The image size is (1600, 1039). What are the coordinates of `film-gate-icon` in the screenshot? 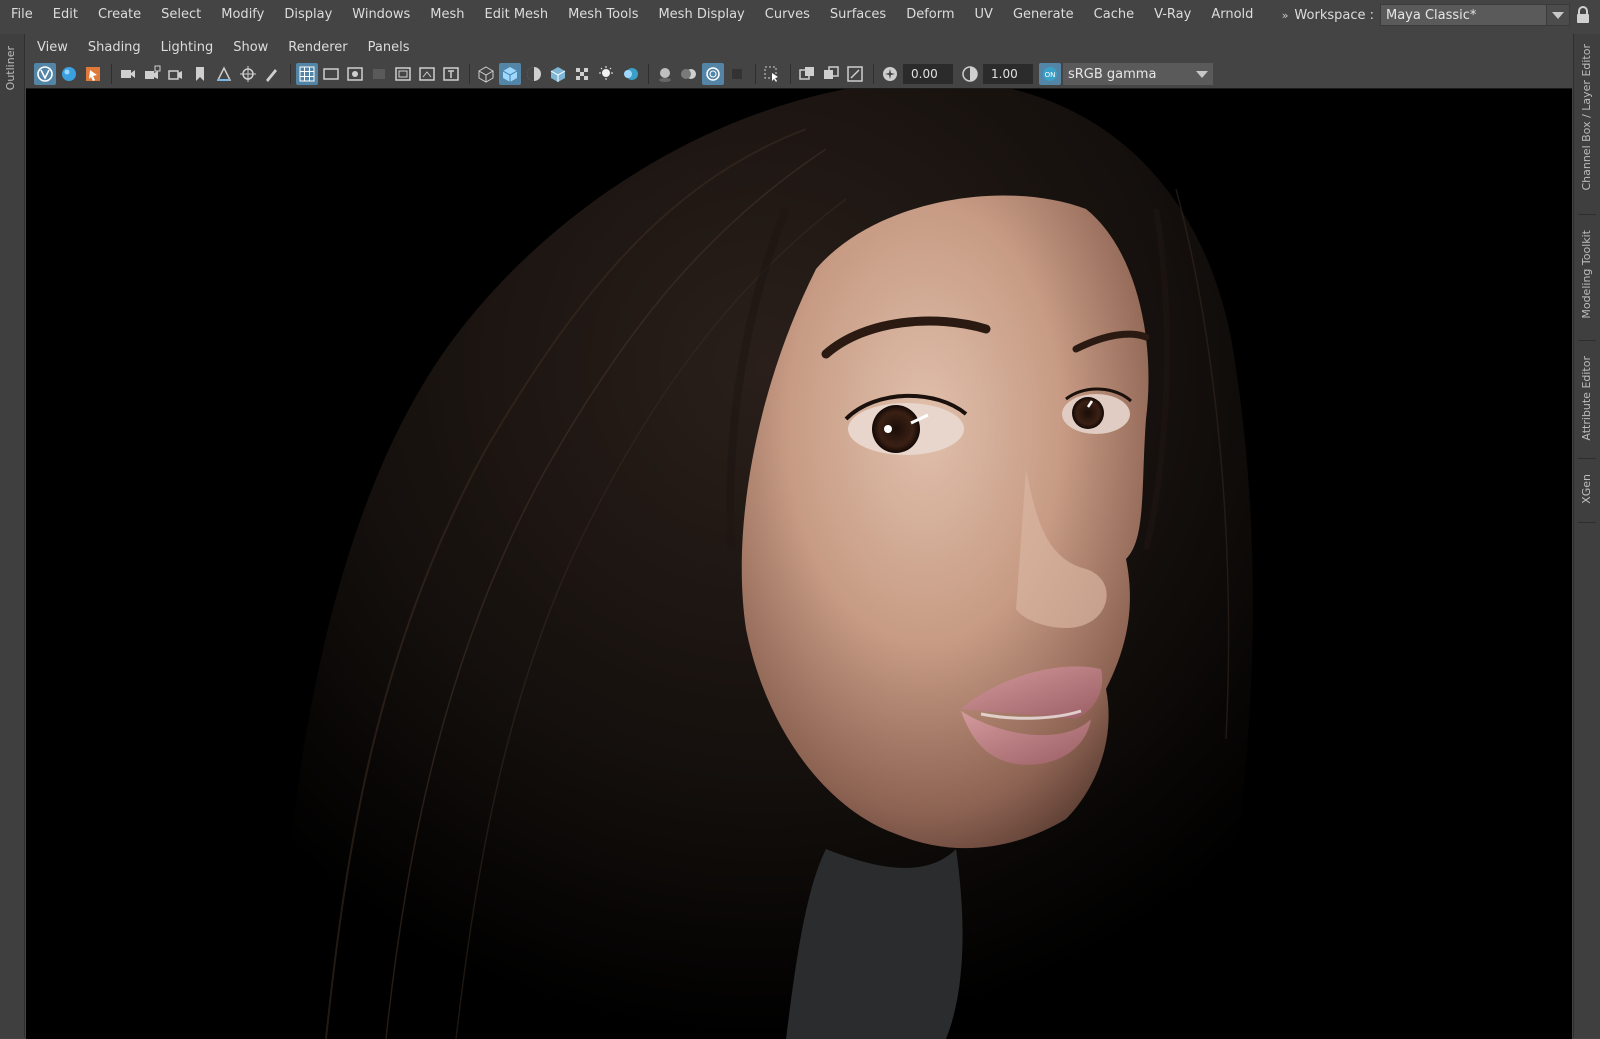 It's located at (331, 74).